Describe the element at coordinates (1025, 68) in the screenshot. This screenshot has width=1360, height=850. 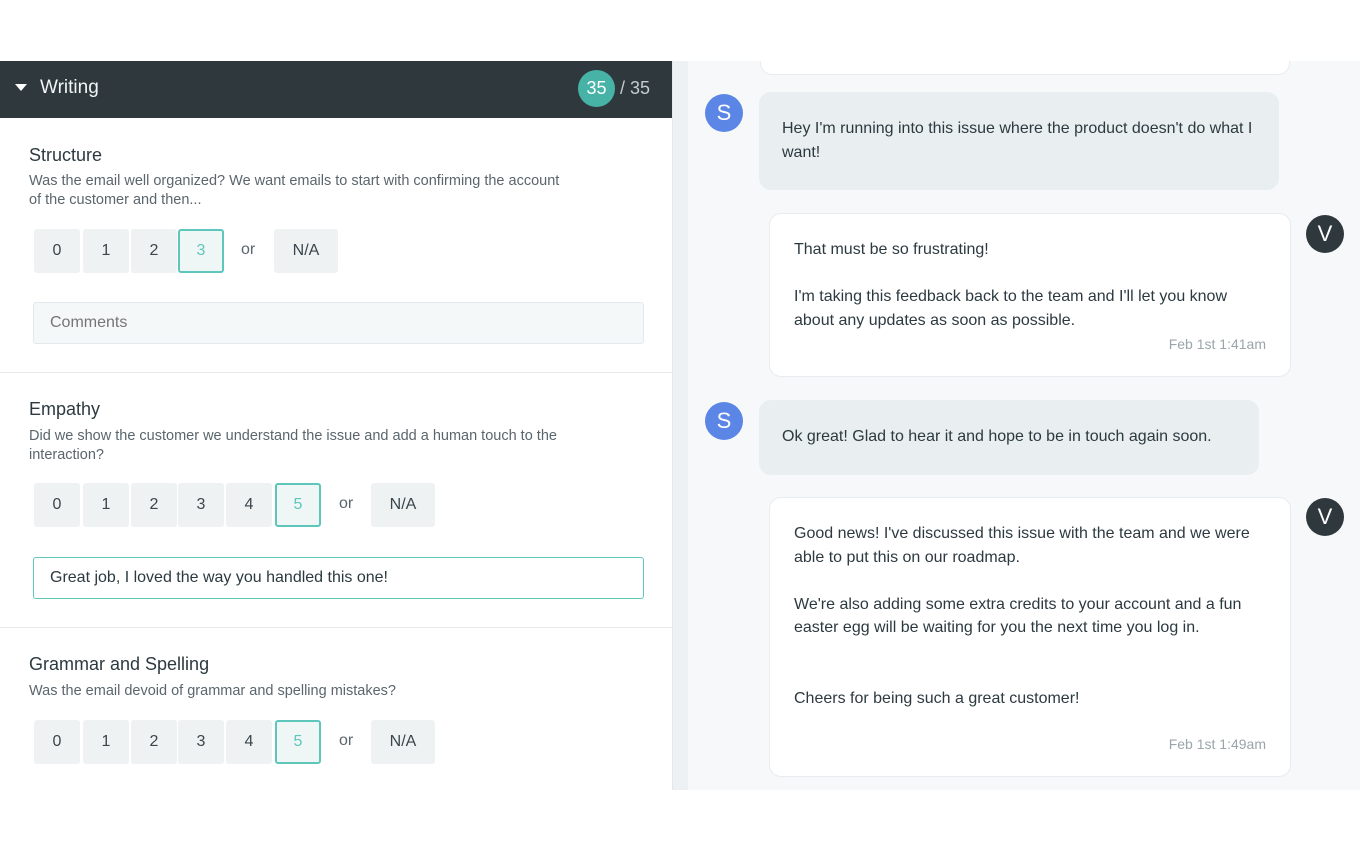
I see `previous-message-bubble` at that location.